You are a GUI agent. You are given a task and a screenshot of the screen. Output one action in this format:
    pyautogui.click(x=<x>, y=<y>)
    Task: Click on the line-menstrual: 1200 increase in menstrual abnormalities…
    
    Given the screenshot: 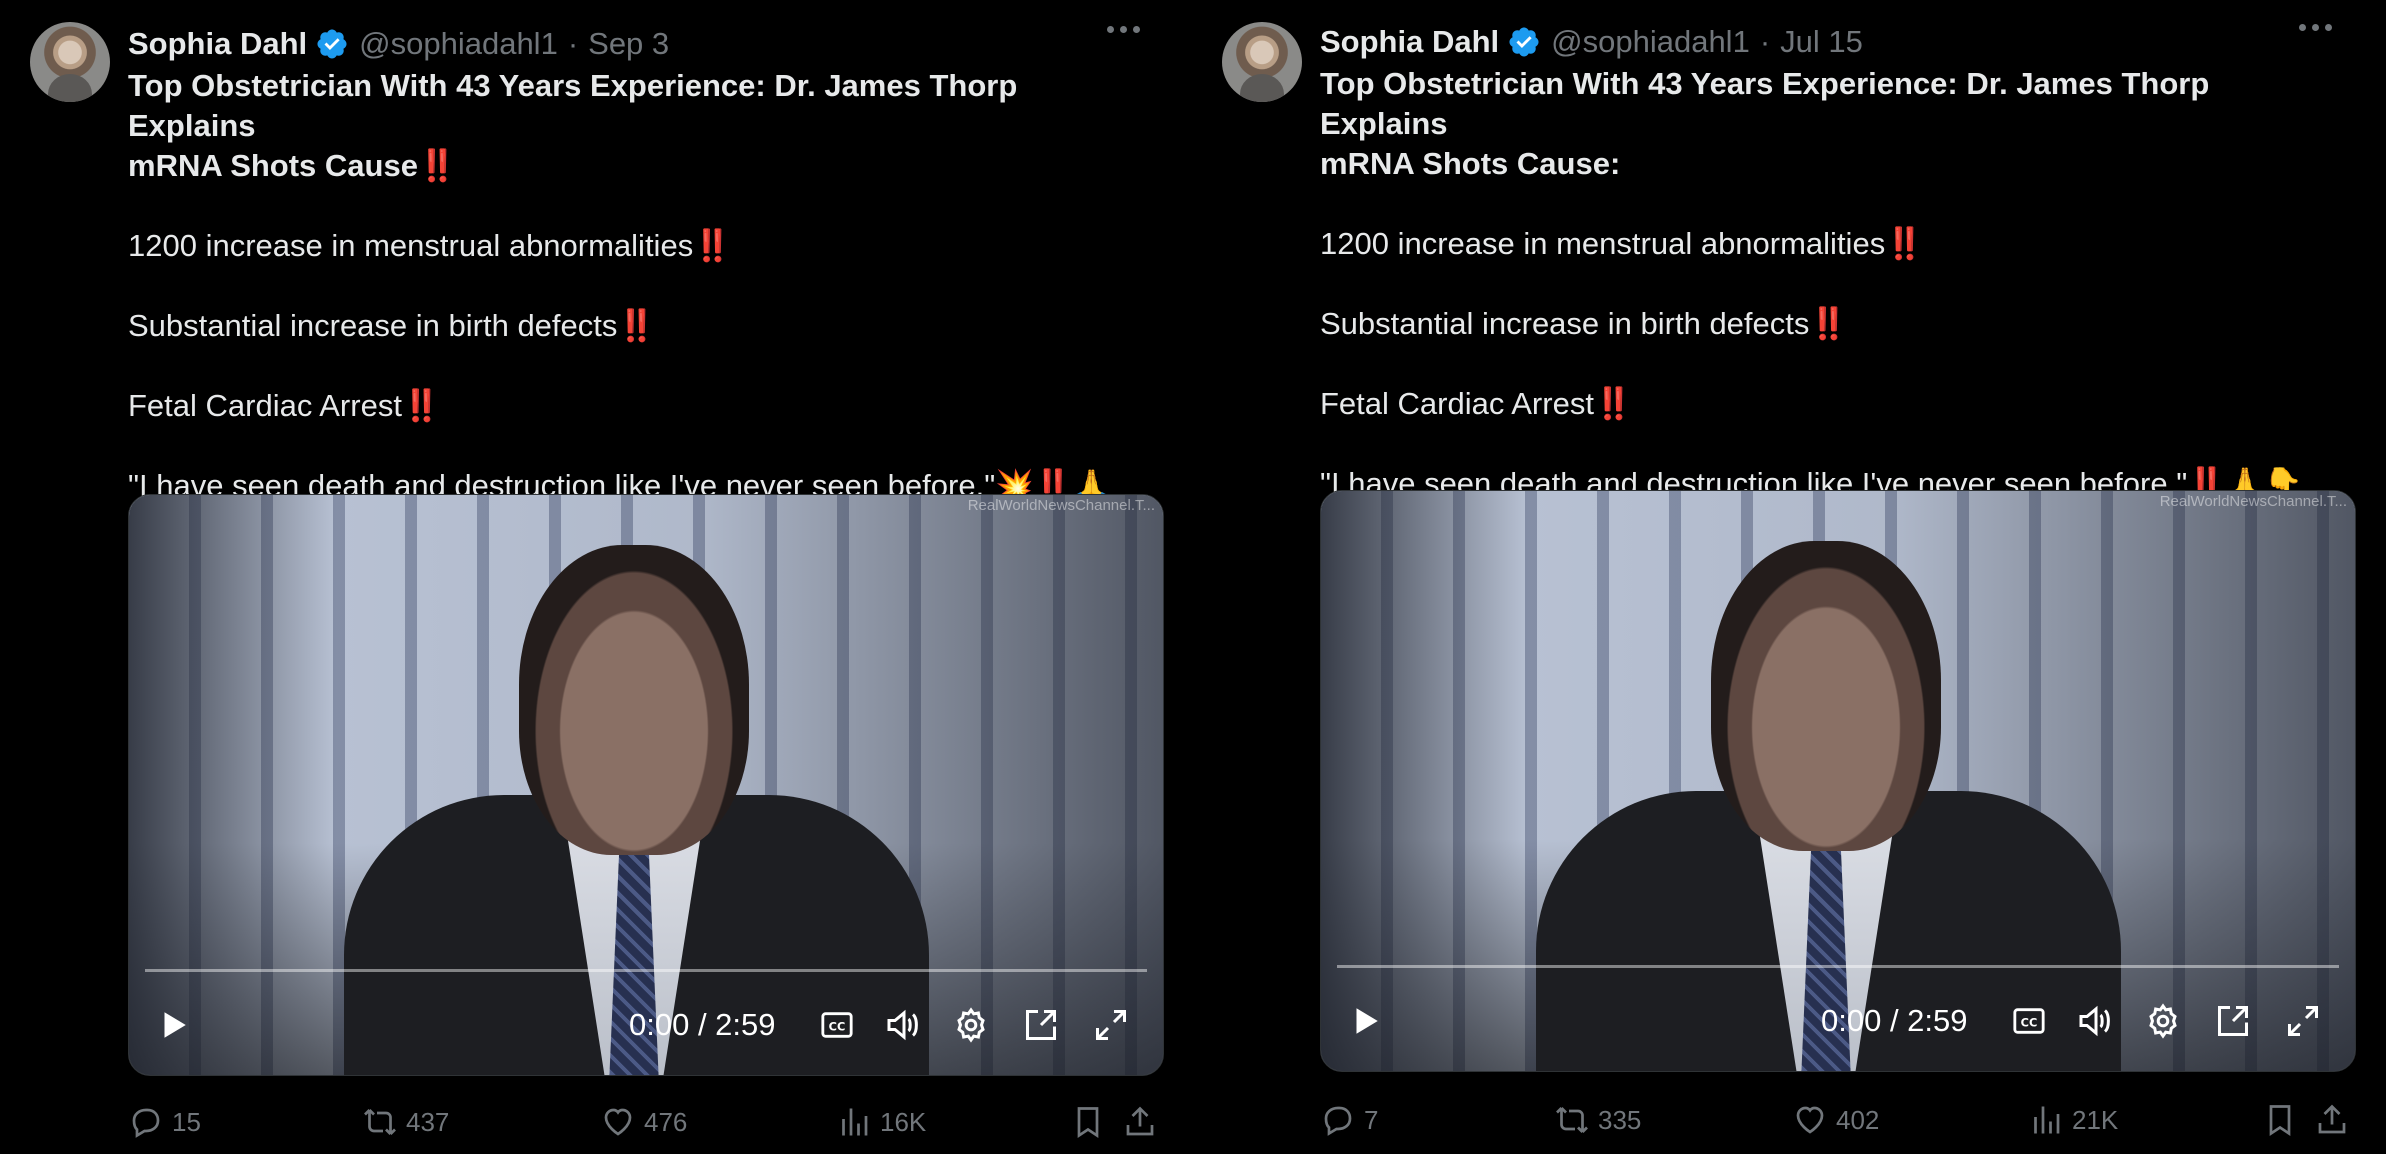 What is the action you would take?
    pyautogui.click(x=1830, y=244)
    